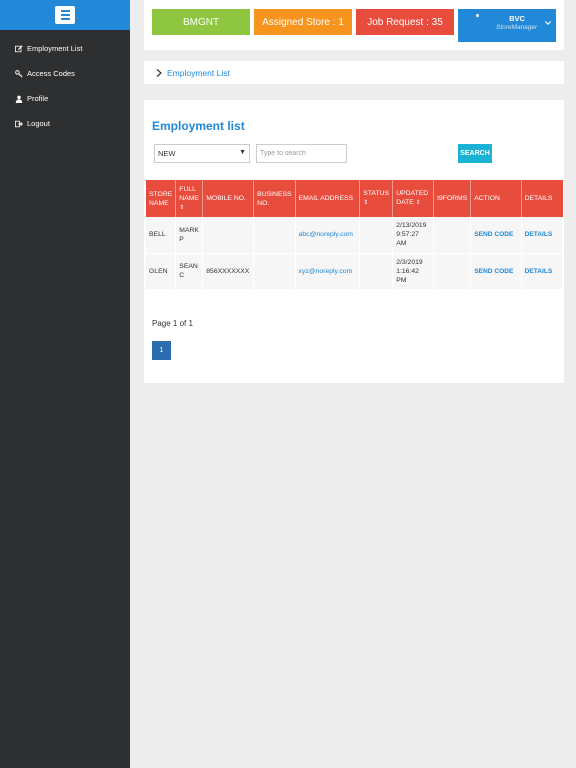 This screenshot has height=768, width=576. What do you see at coordinates (228, 198) in the screenshot?
I see `column-header-mobile-no: MOBILE NO.` at bounding box center [228, 198].